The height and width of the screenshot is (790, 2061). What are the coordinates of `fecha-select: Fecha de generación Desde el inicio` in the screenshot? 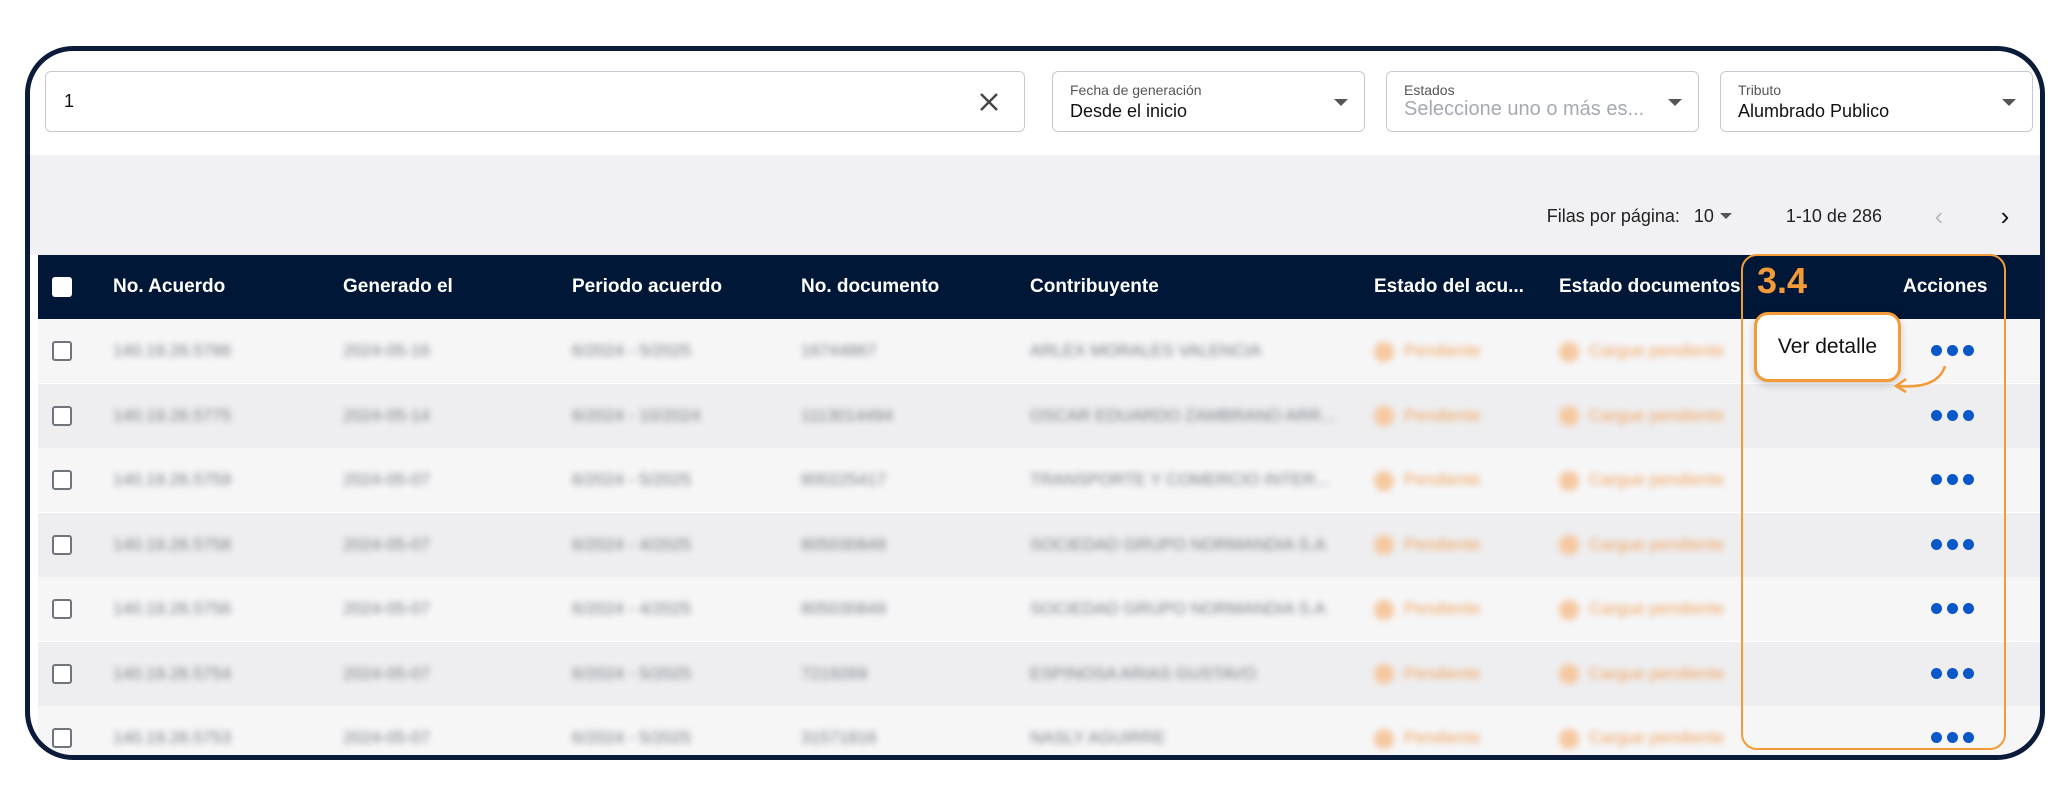 It's located at (1208, 101).